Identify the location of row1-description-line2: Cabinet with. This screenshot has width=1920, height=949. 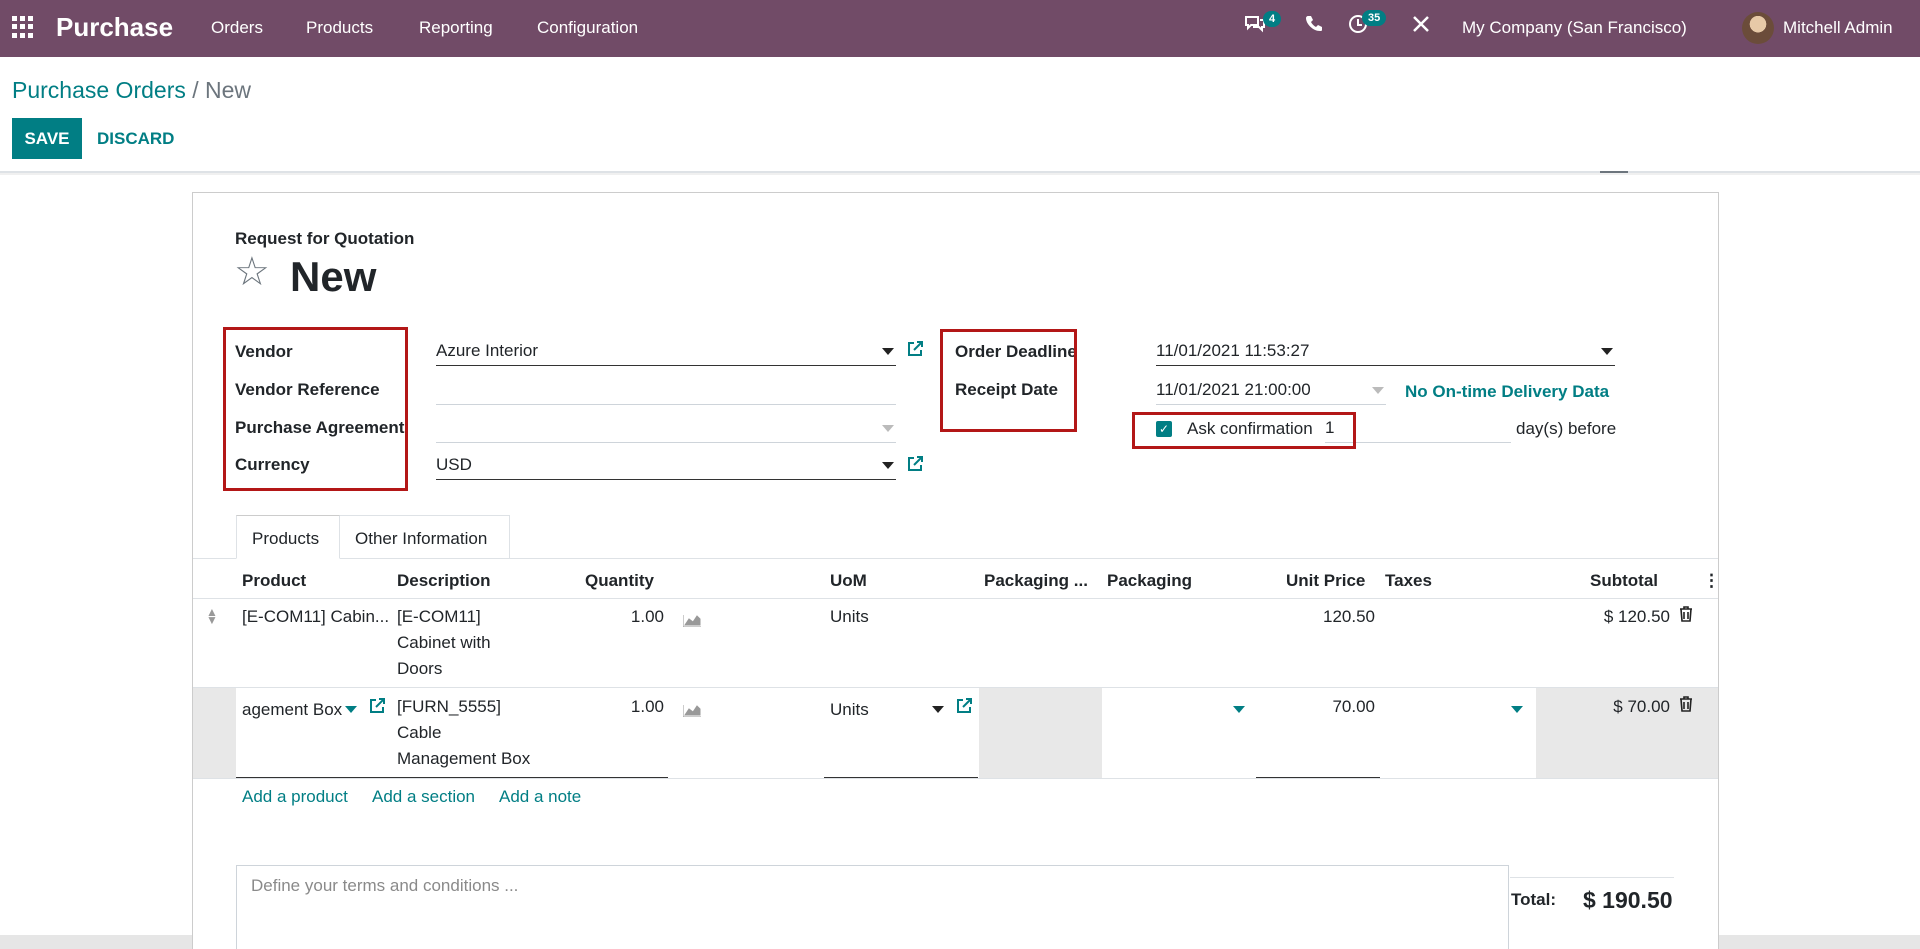
(444, 643).